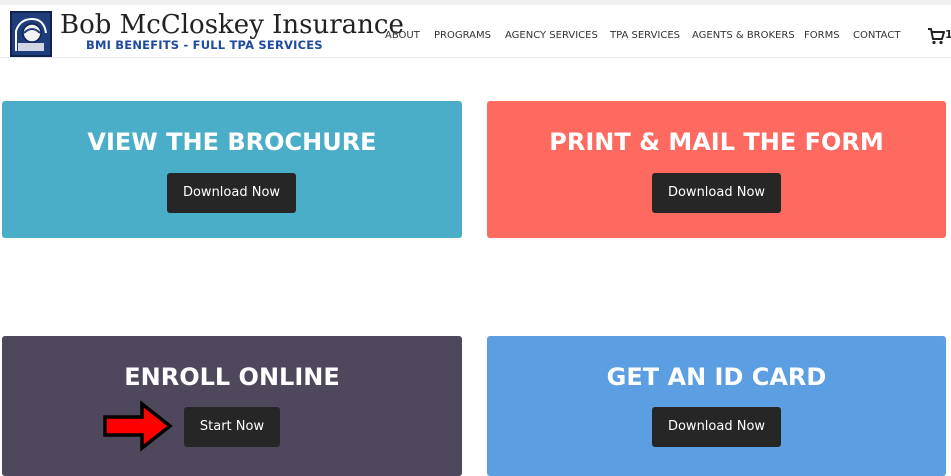 The image size is (951, 476). I want to click on nav-about: ABOUT, so click(402, 36).